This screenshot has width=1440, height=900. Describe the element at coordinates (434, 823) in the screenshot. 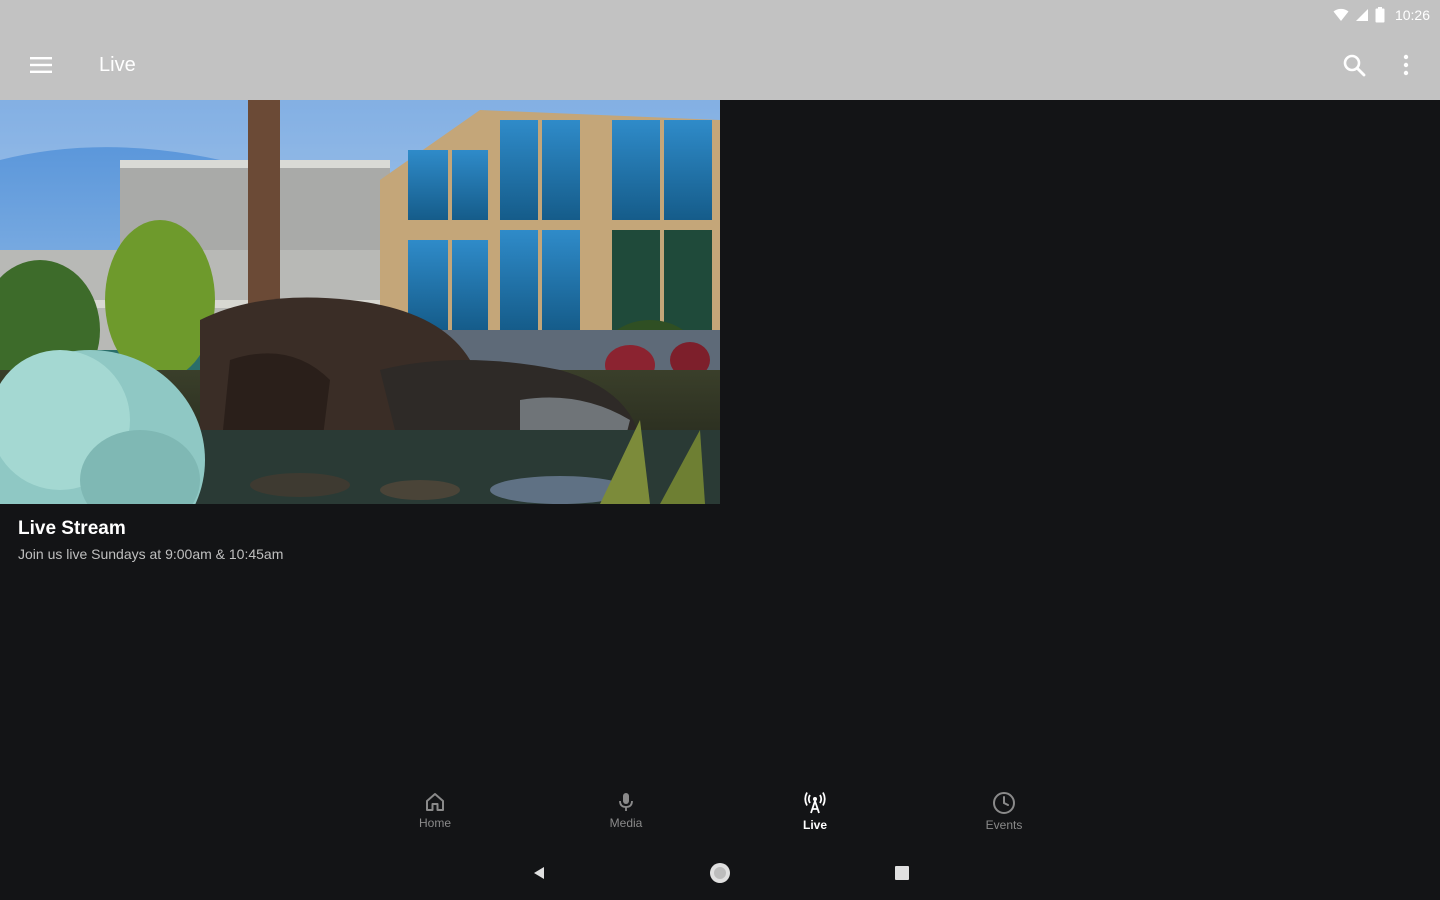

I see `nav-label-home: Home` at that location.